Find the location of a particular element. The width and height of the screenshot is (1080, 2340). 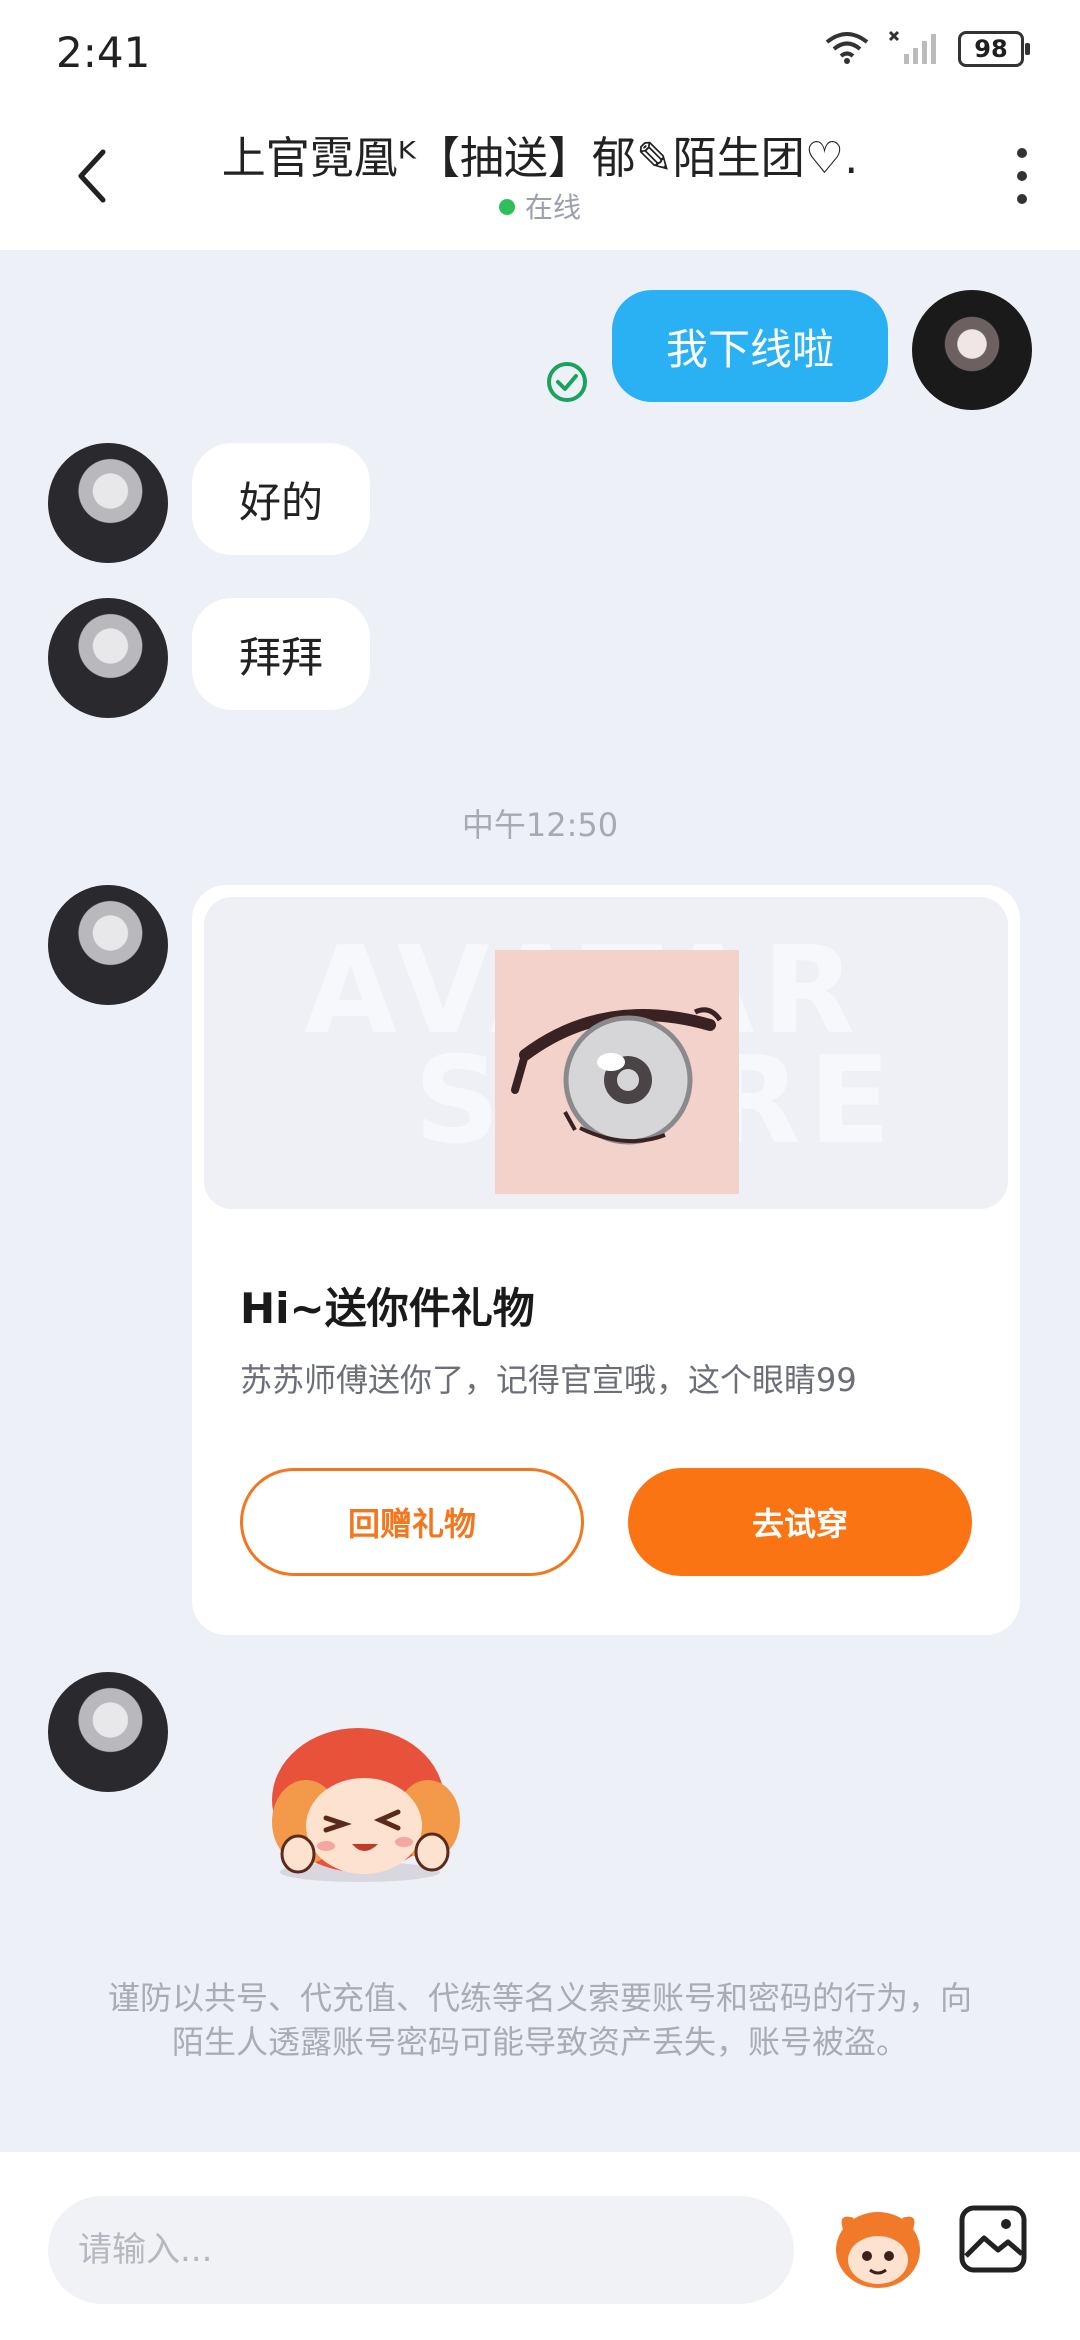

gift-eye-image is located at coordinates (617, 1072).